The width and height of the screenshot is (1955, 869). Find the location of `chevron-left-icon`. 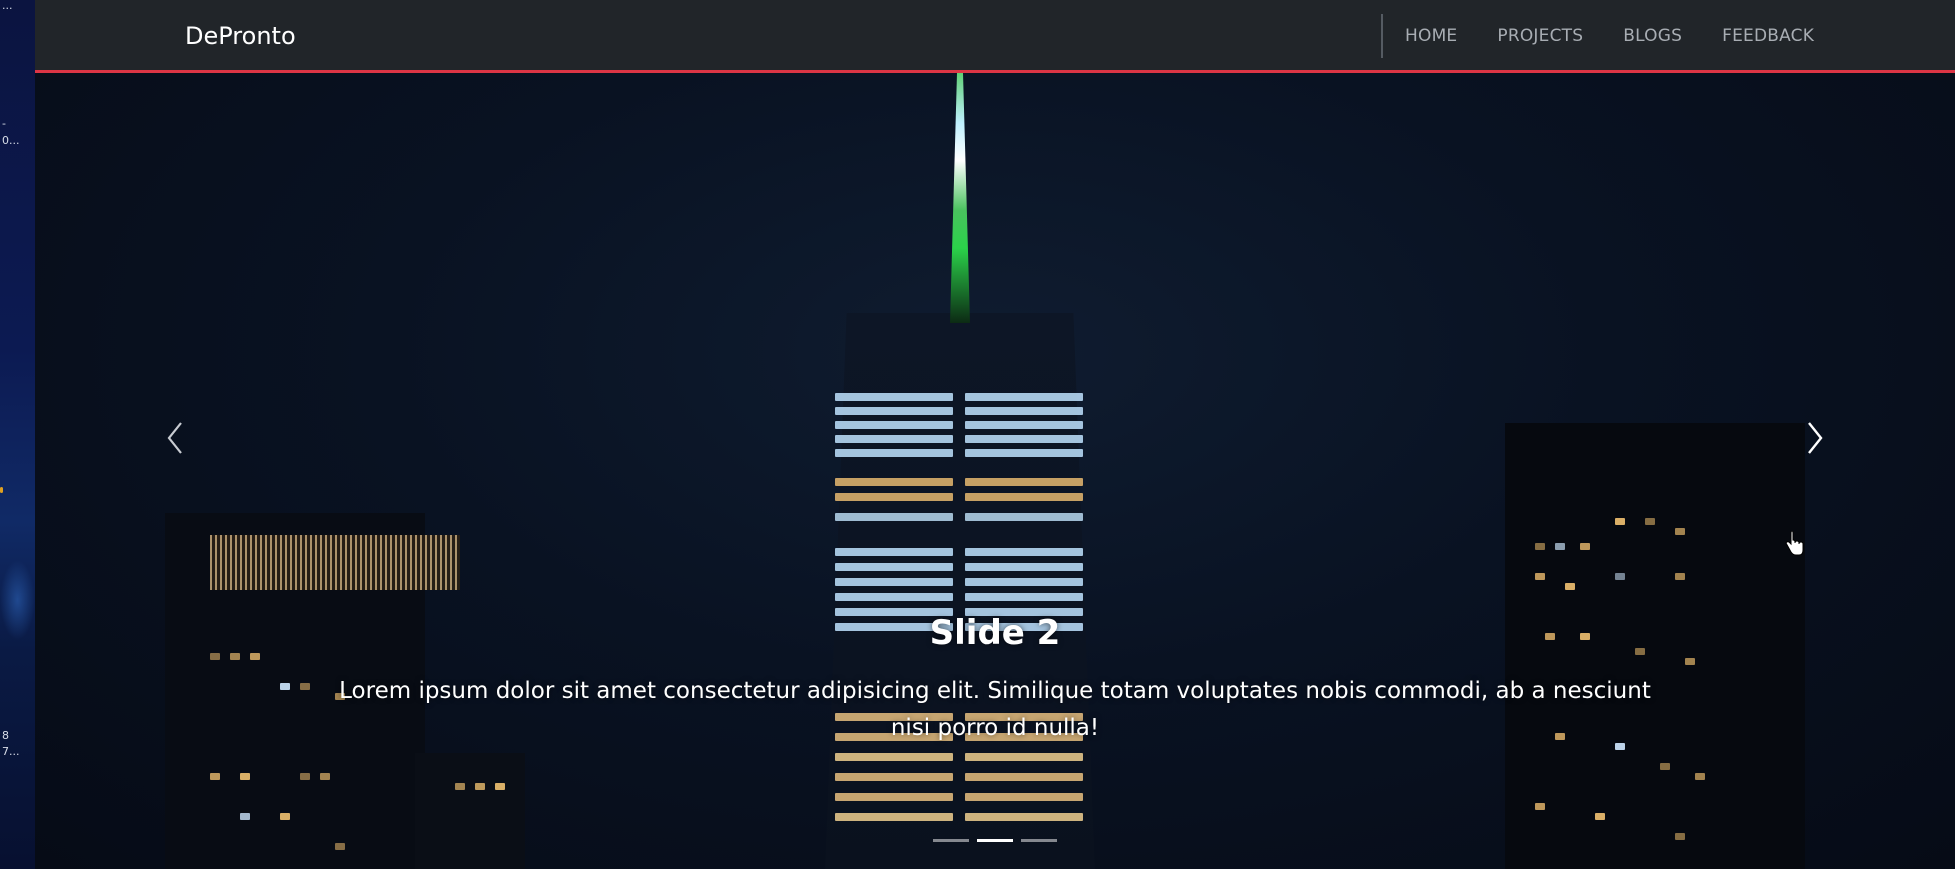

chevron-left-icon is located at coordinates (174, 438).